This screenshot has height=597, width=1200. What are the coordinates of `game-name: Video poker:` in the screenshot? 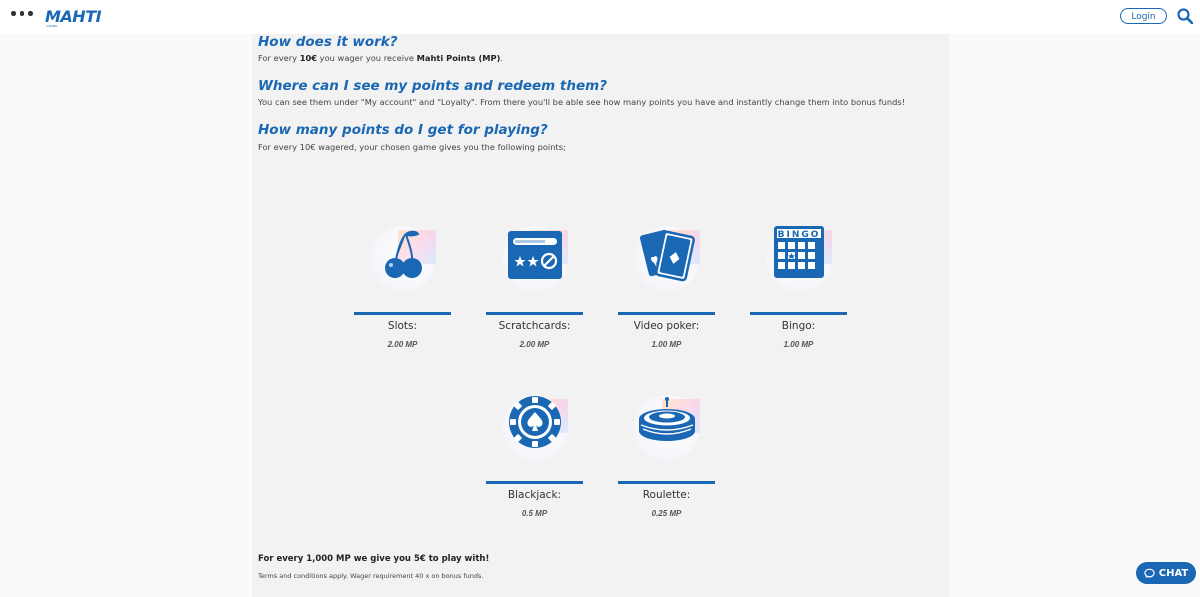 It's located at (666, 326).